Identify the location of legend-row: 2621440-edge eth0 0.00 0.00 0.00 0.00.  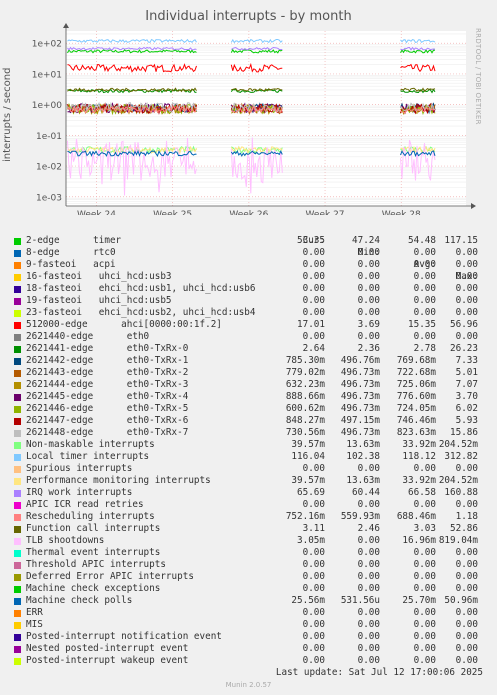
(252, 337).